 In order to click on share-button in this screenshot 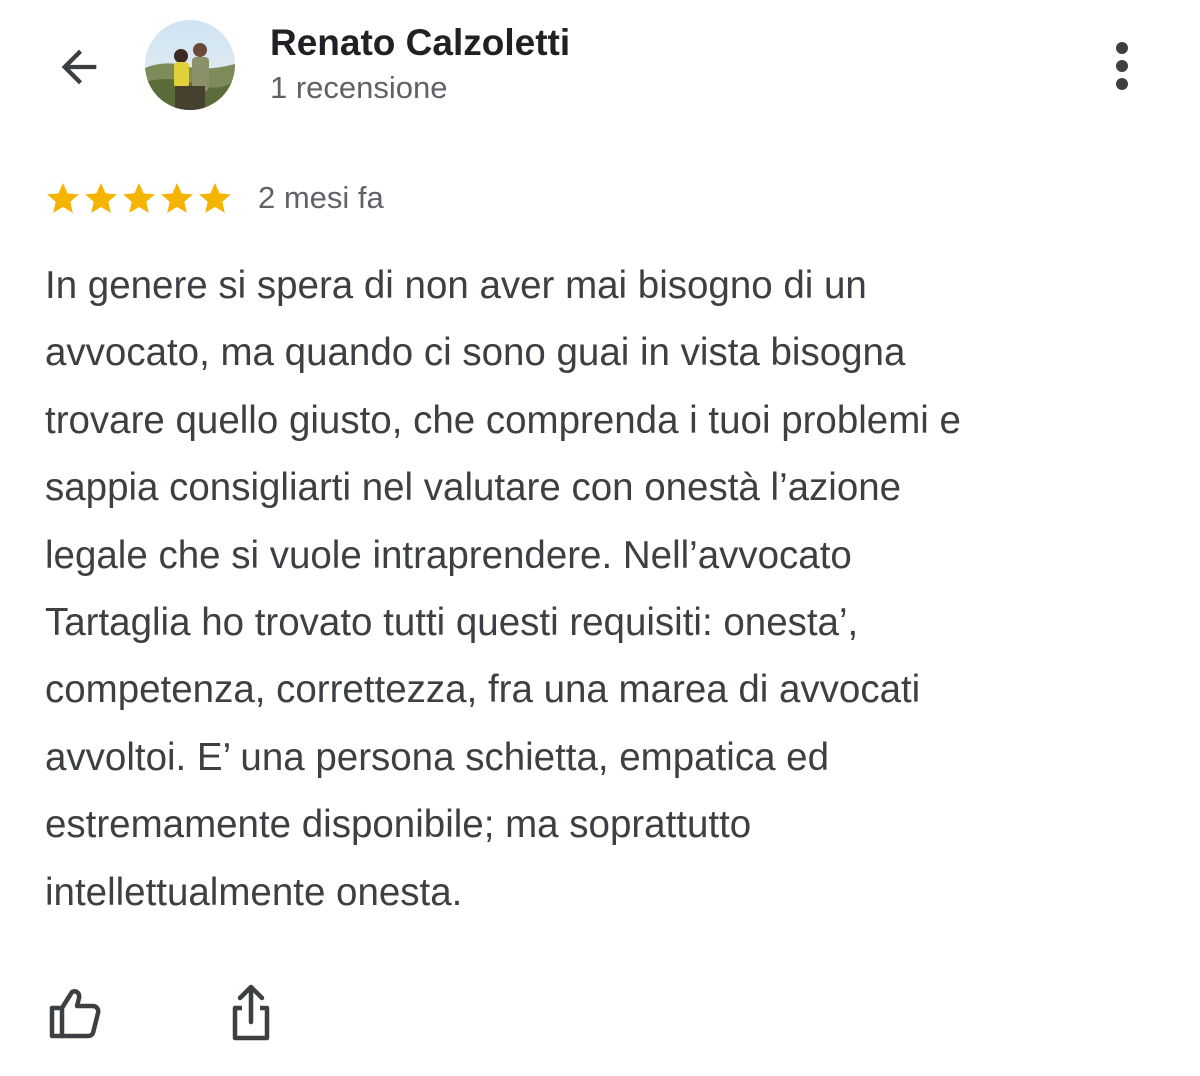, I will do `click(251, 1013)`.